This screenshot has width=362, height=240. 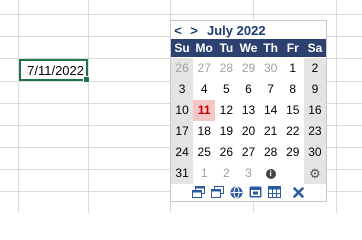 What do you see at coordinates (314, 89) in the screenshot?
I see `calendar-day: 9` at bounding box center [314, 89].